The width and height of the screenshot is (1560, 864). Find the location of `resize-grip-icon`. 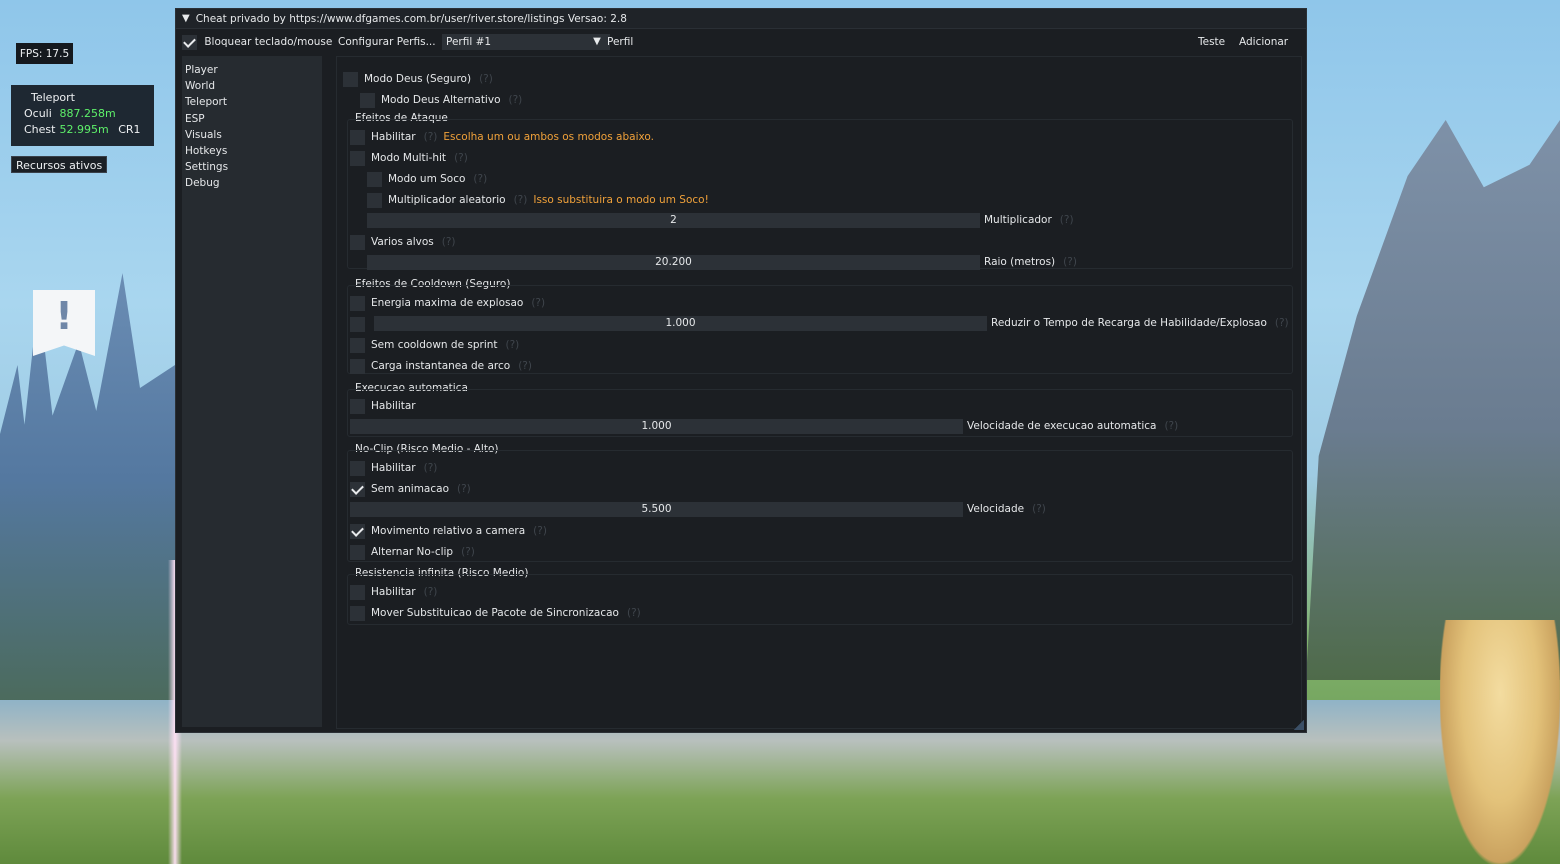

resize-grip-icon is located at coordinates (1299, 725).